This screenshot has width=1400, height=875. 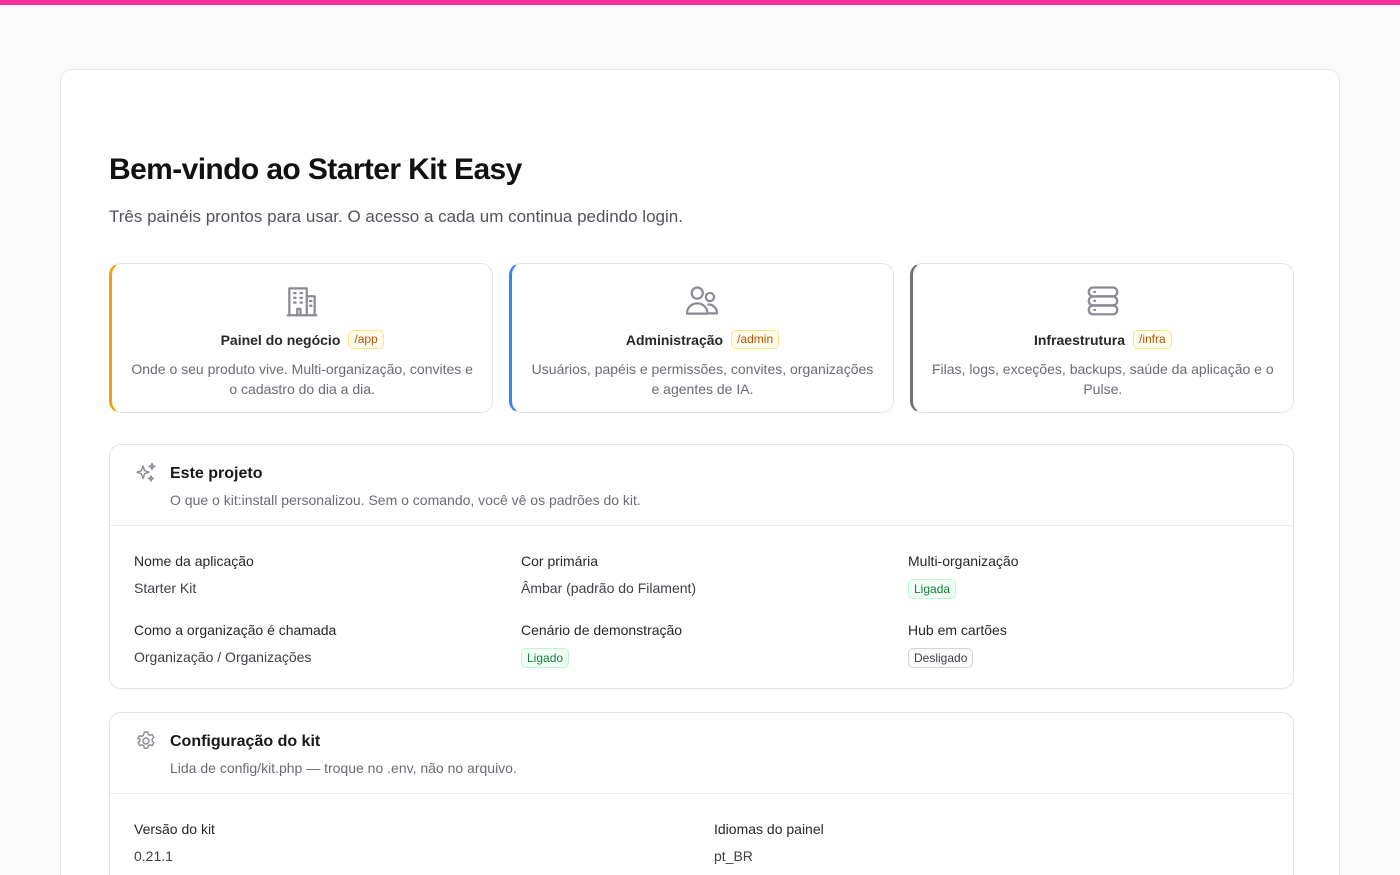 I want to click on panel-heading: Infraestrutura /infra, so click(x=1103, y=339).